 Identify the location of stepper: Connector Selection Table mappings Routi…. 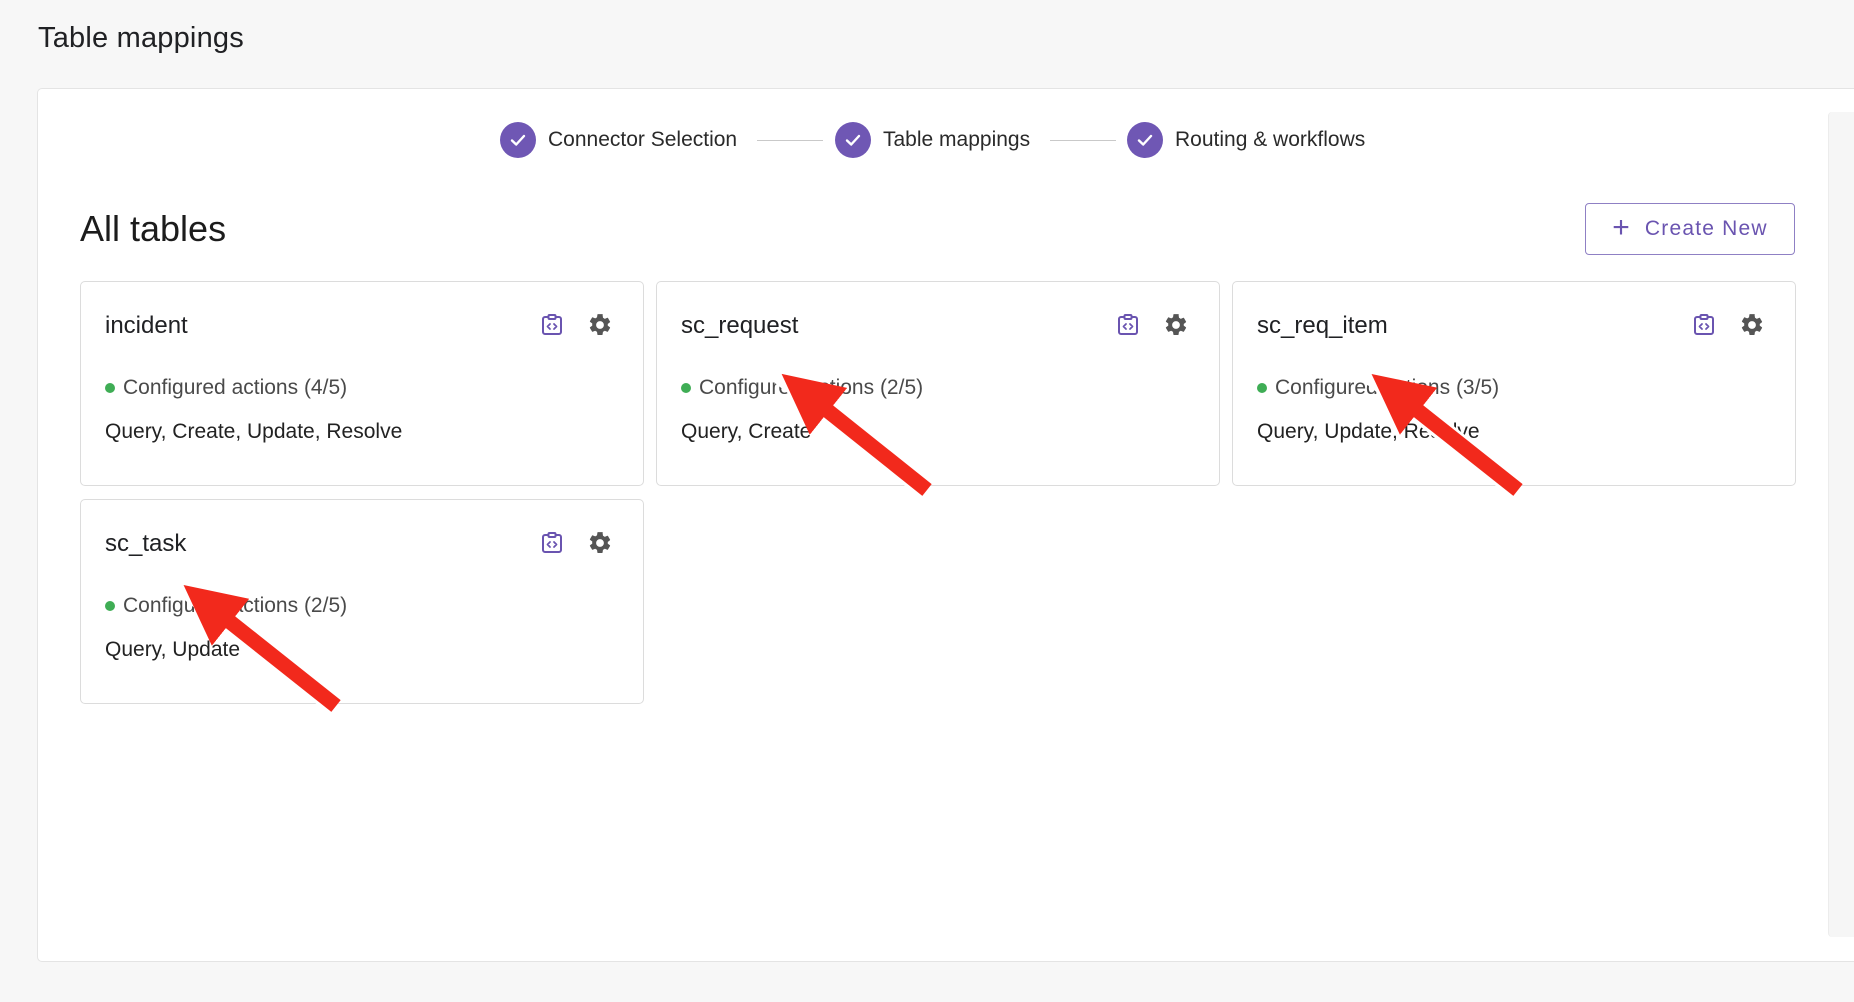
(927, 140).